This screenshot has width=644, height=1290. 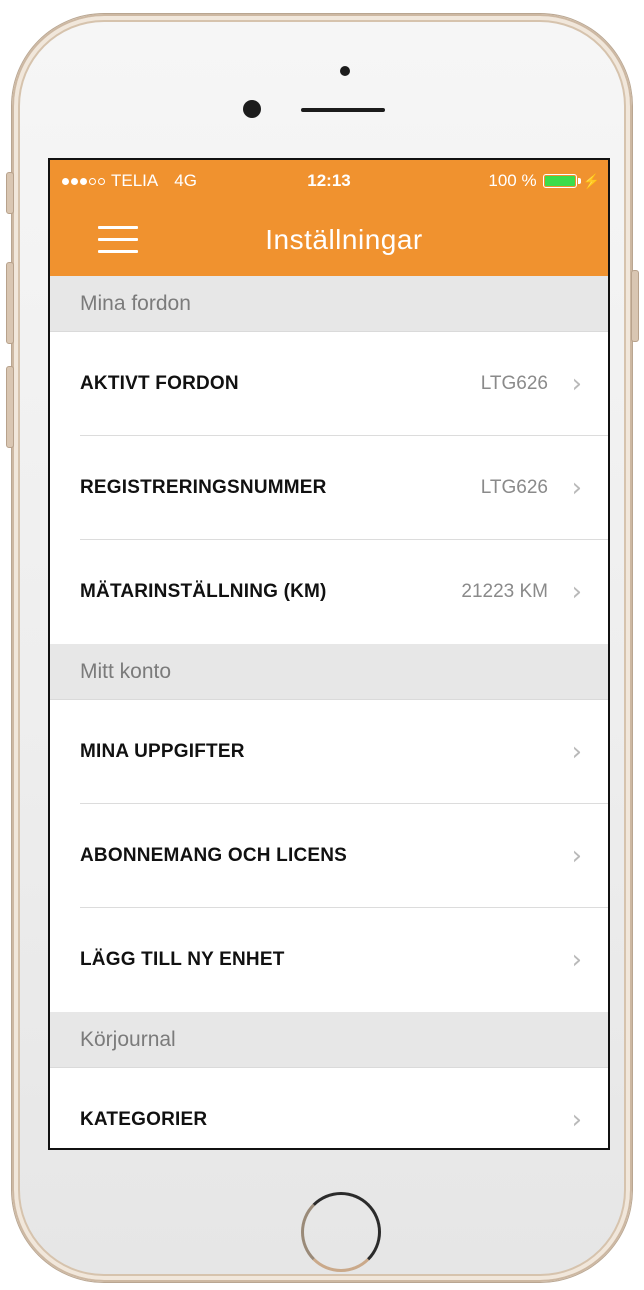 I want to click on settings-row-label: LÄGG TILL NY ENHET, so click(x=182, y=959).